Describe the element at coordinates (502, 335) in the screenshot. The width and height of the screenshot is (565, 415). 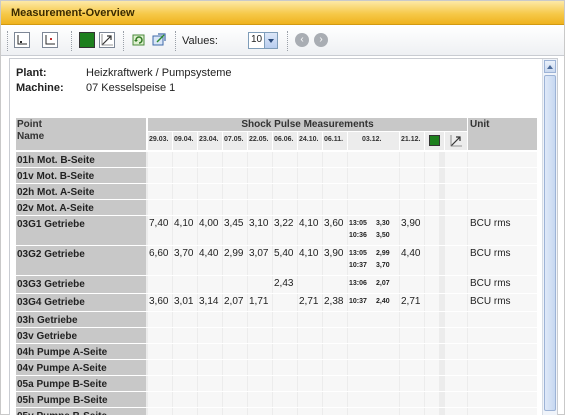
I see `unit-cell` at that location.